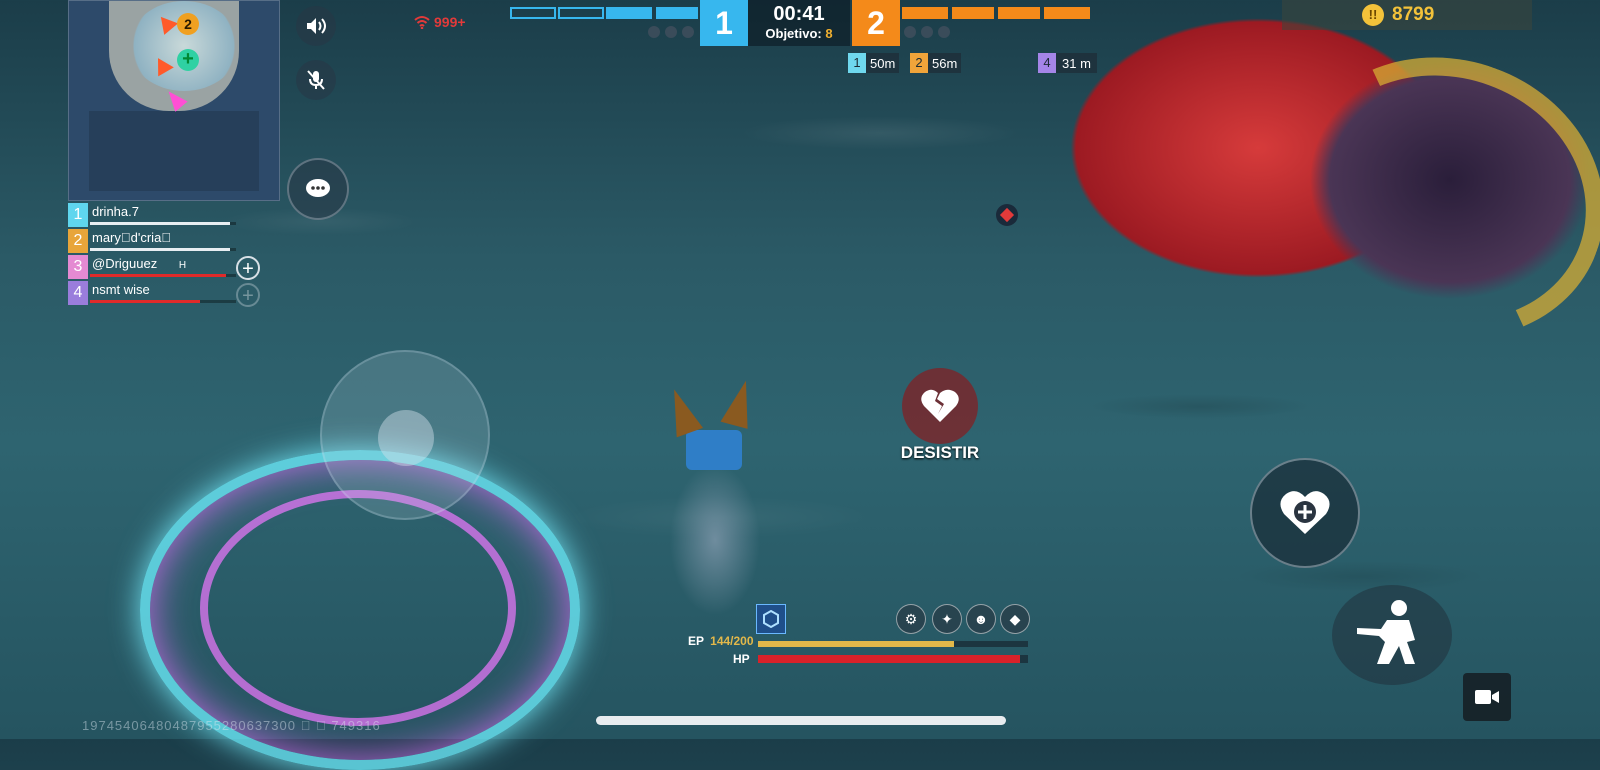 The width and height of the screenshot is (1600, 770). Describe the element at coordinates (248, 268) in the screenshot. I see `add-friend-button: +` at that location.